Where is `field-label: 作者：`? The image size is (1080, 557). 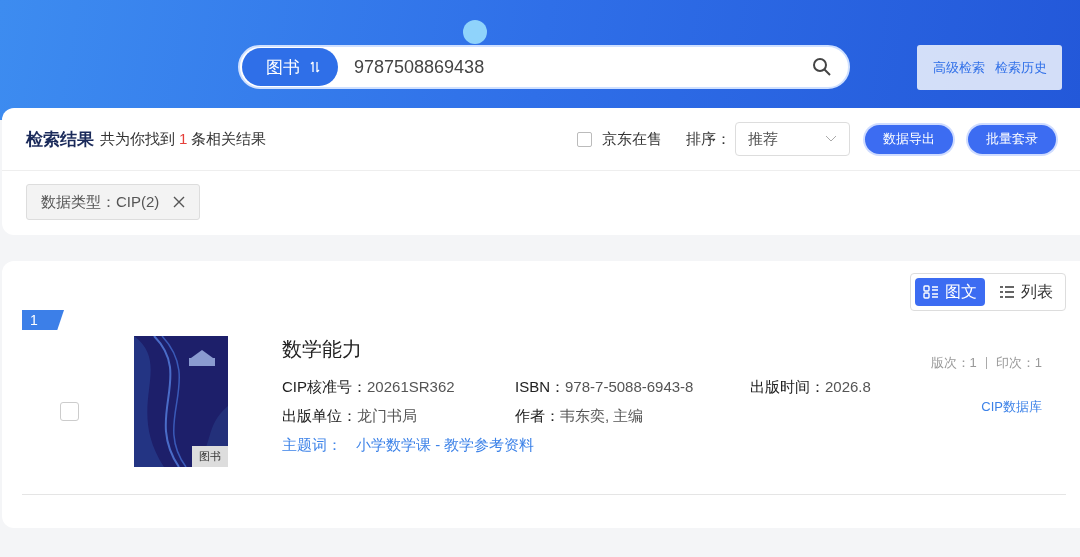
field-label: 作者： is located at coordinates (537, 415).